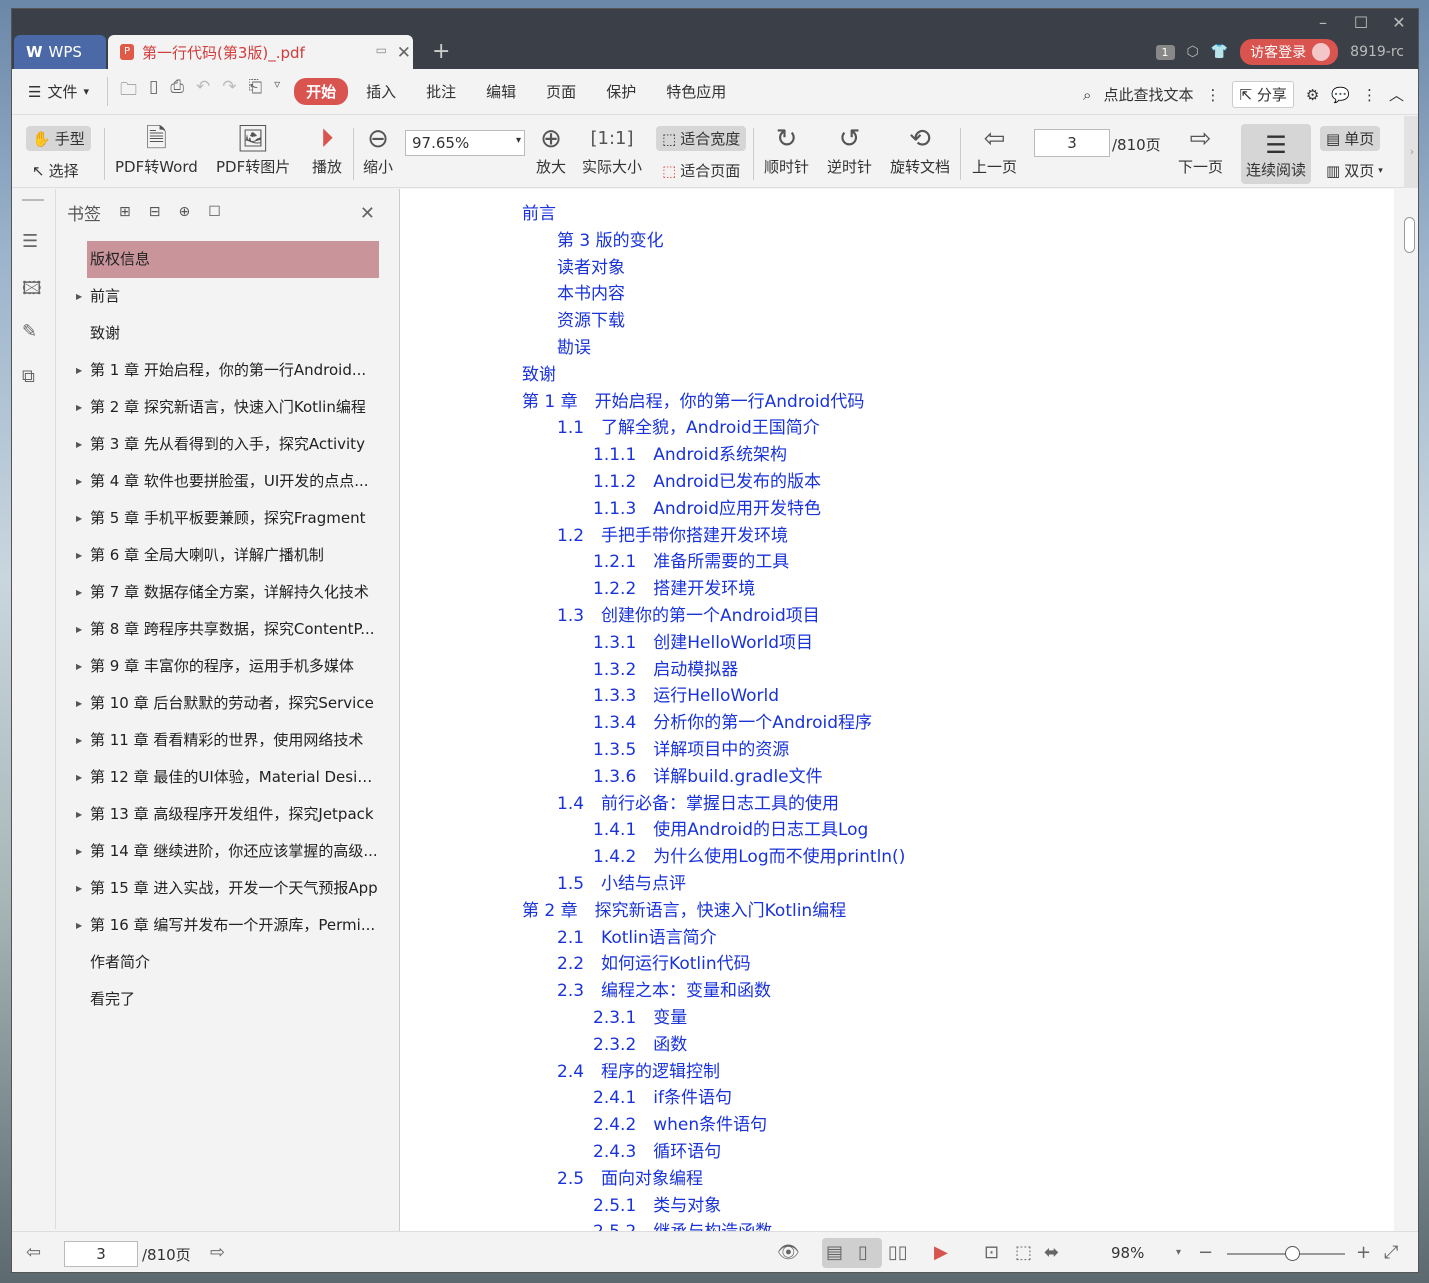 The width and height of the screenshot is (1429, 1283). Describe the element at coordinates (691, 747) in the screenshot. I see `toc-link: 1.3.5 详解项目中的资源` at that location.